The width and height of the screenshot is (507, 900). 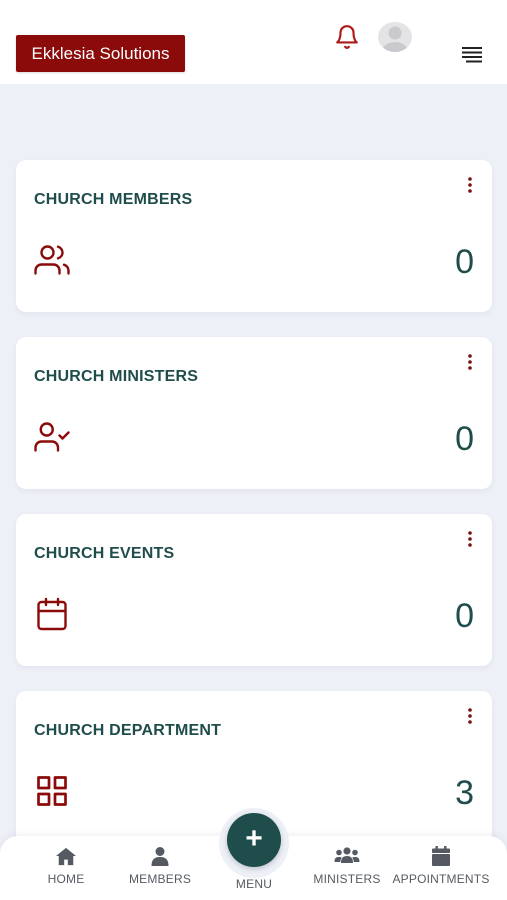 I want to click on card-title: CHURCH MINISTERS, so click(x=116, y=376).